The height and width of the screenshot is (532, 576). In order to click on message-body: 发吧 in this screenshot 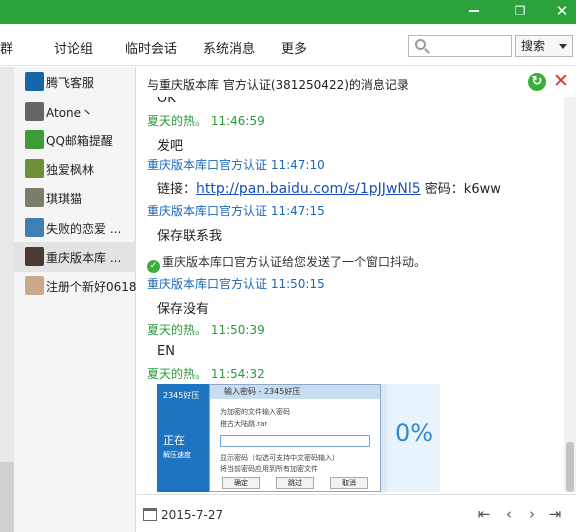, I will do `click(170, 146)`.